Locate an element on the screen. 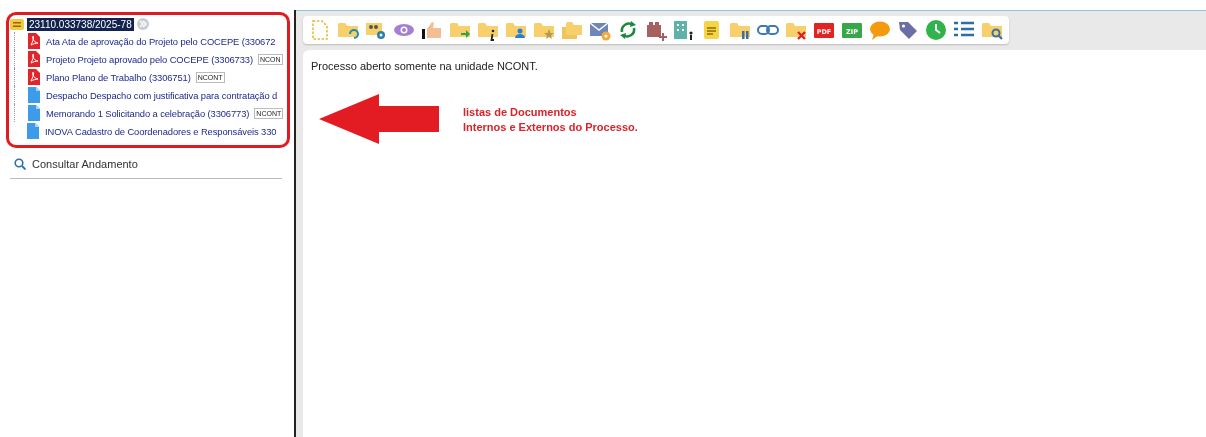  clock-icon is located at coordinates (936, 30).